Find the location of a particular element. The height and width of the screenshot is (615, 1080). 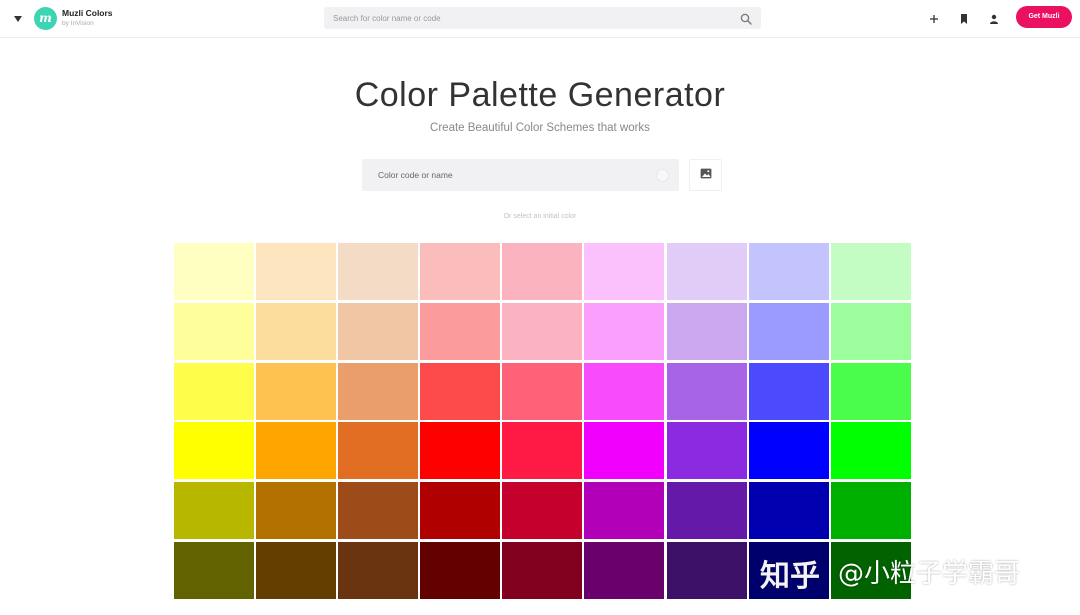

search-icon is located at coordinates (746, 18).